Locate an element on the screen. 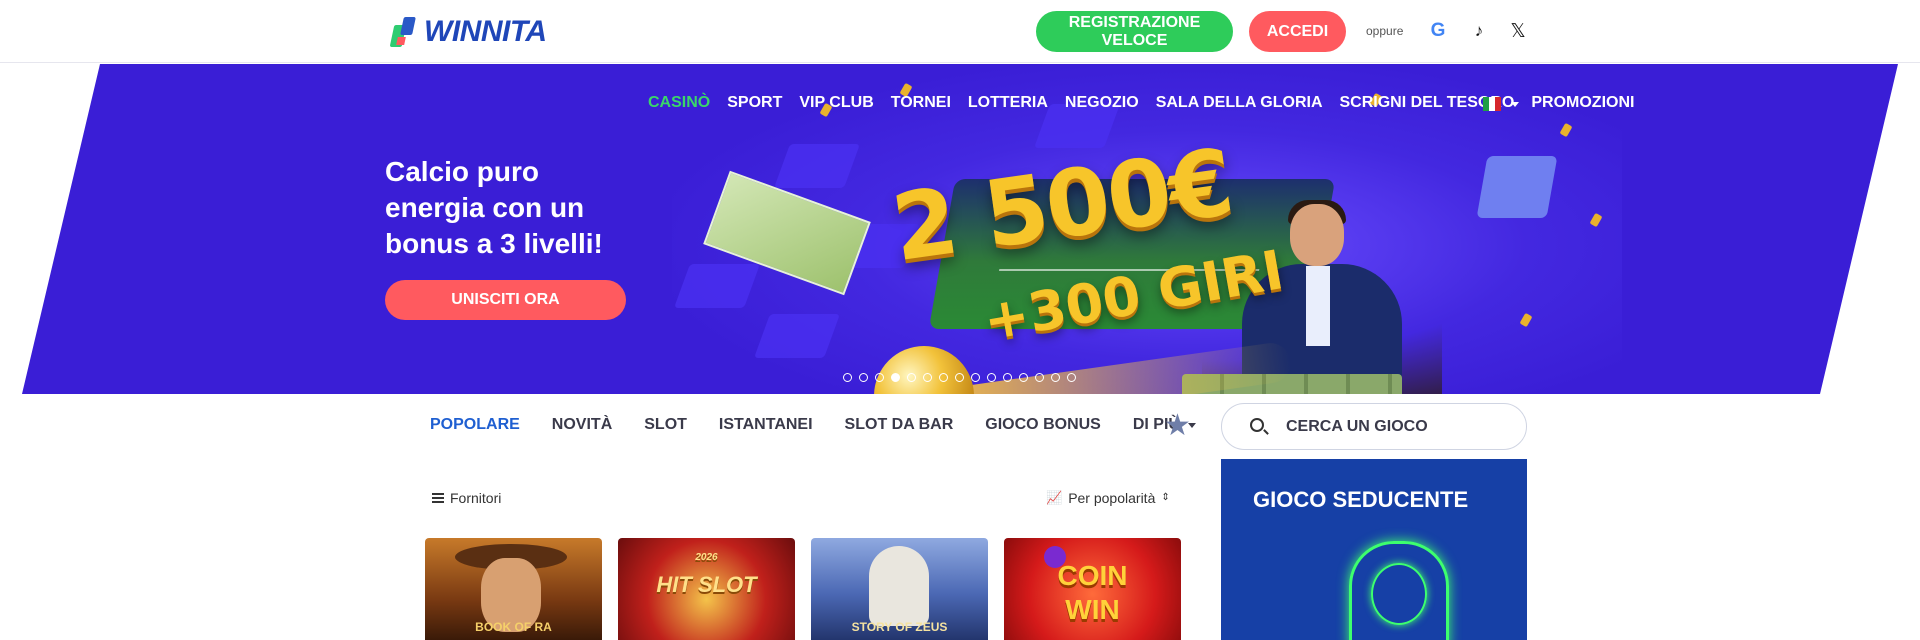 The height and width of the screenshot is (640, 1920). nav-item-sport: SPORT is located at coordinates (754, 103).